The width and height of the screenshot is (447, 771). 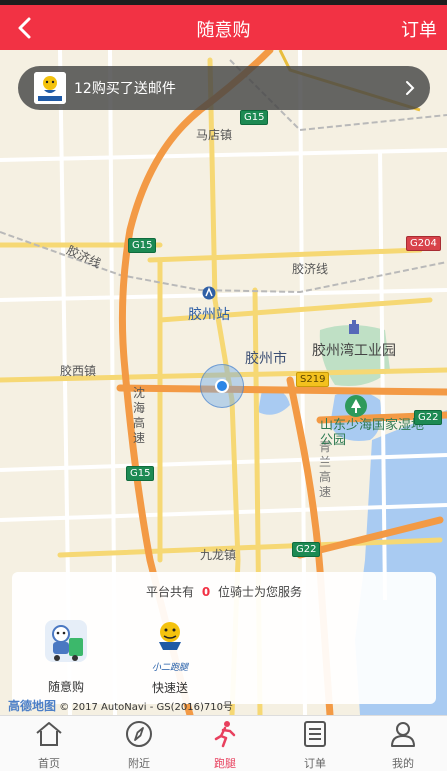 I want to click on page-title: 随意购, so click(x=223, y=30).